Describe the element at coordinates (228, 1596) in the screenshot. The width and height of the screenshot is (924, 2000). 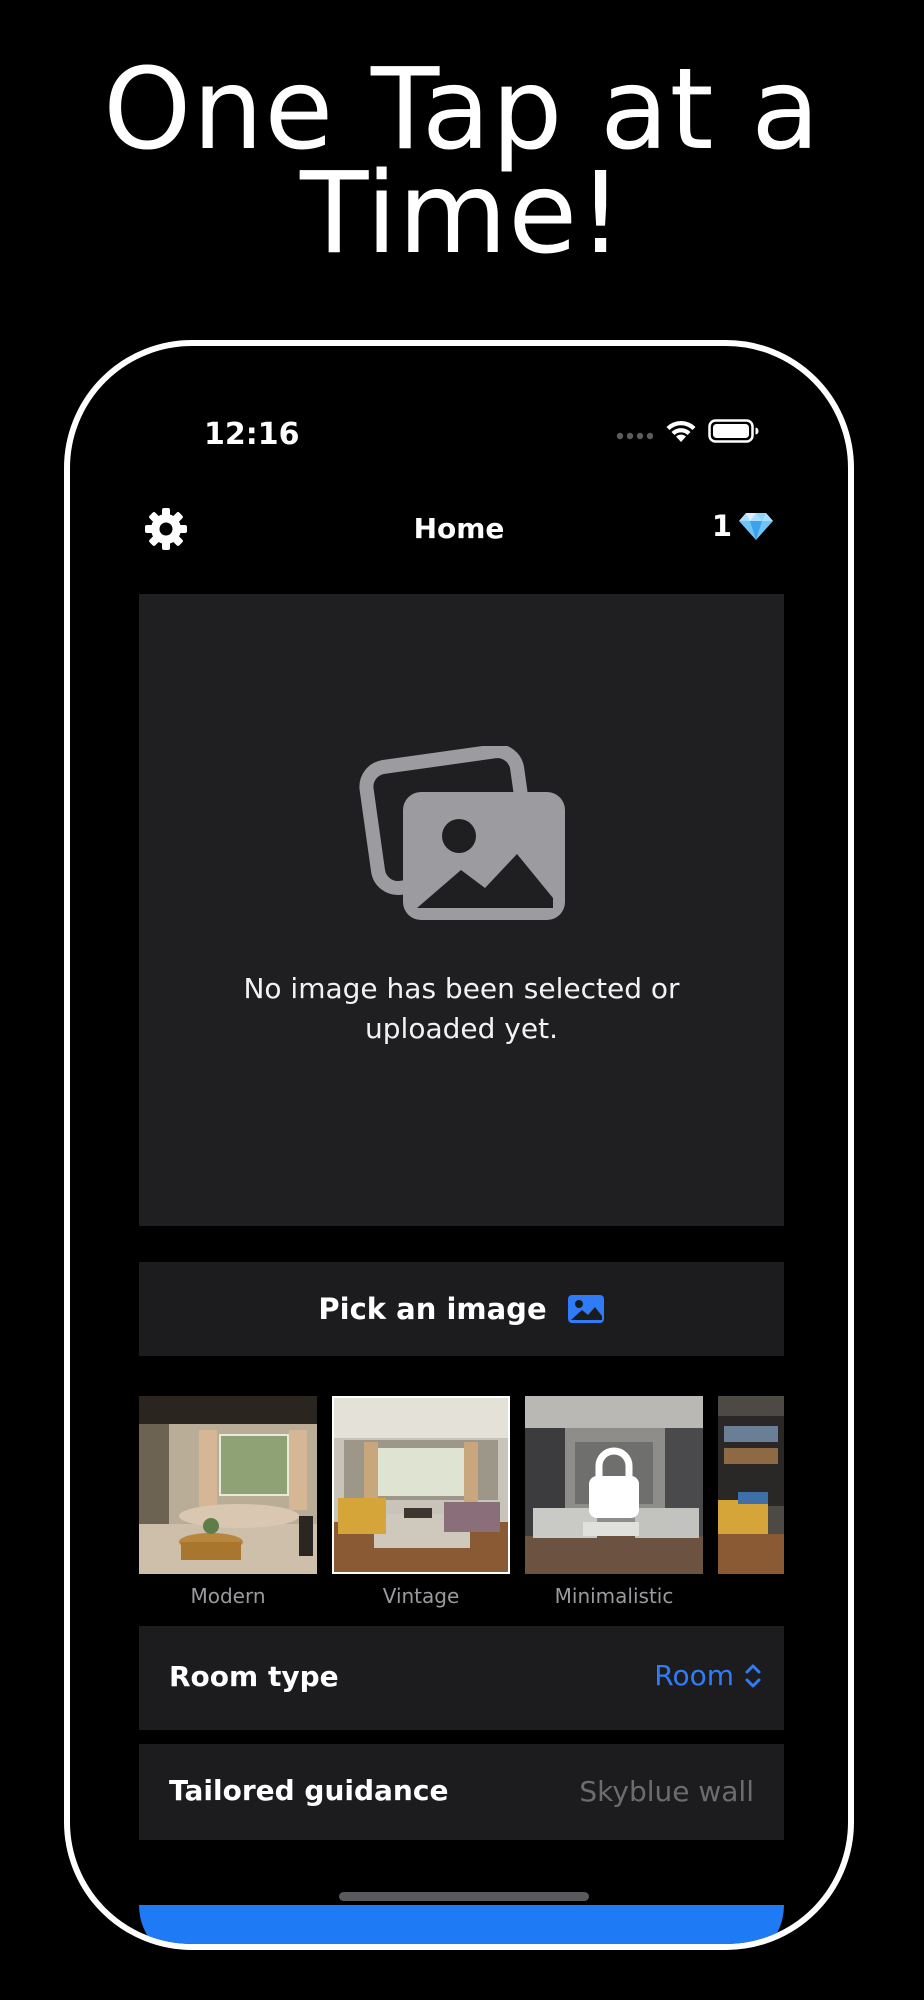
I see `style-label: Modern` at that location.